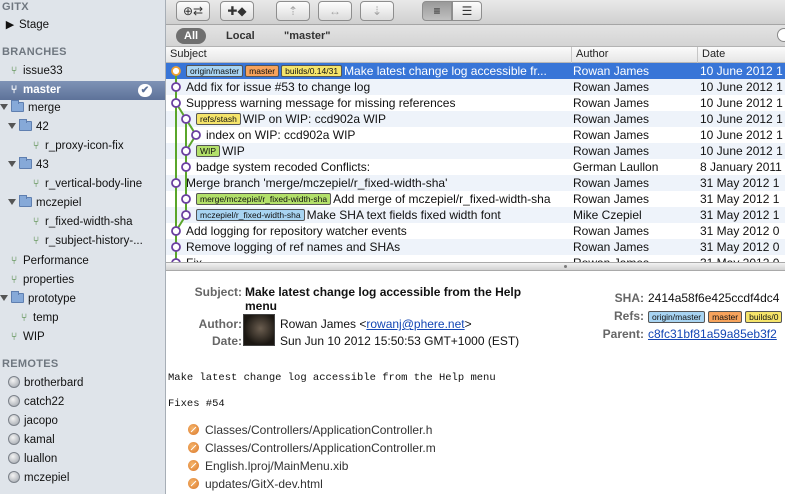  What do you see at coordinates (47, 478) in the screenshot?
I see `remote-label: mczepiel` at bounding box center [47, 478].